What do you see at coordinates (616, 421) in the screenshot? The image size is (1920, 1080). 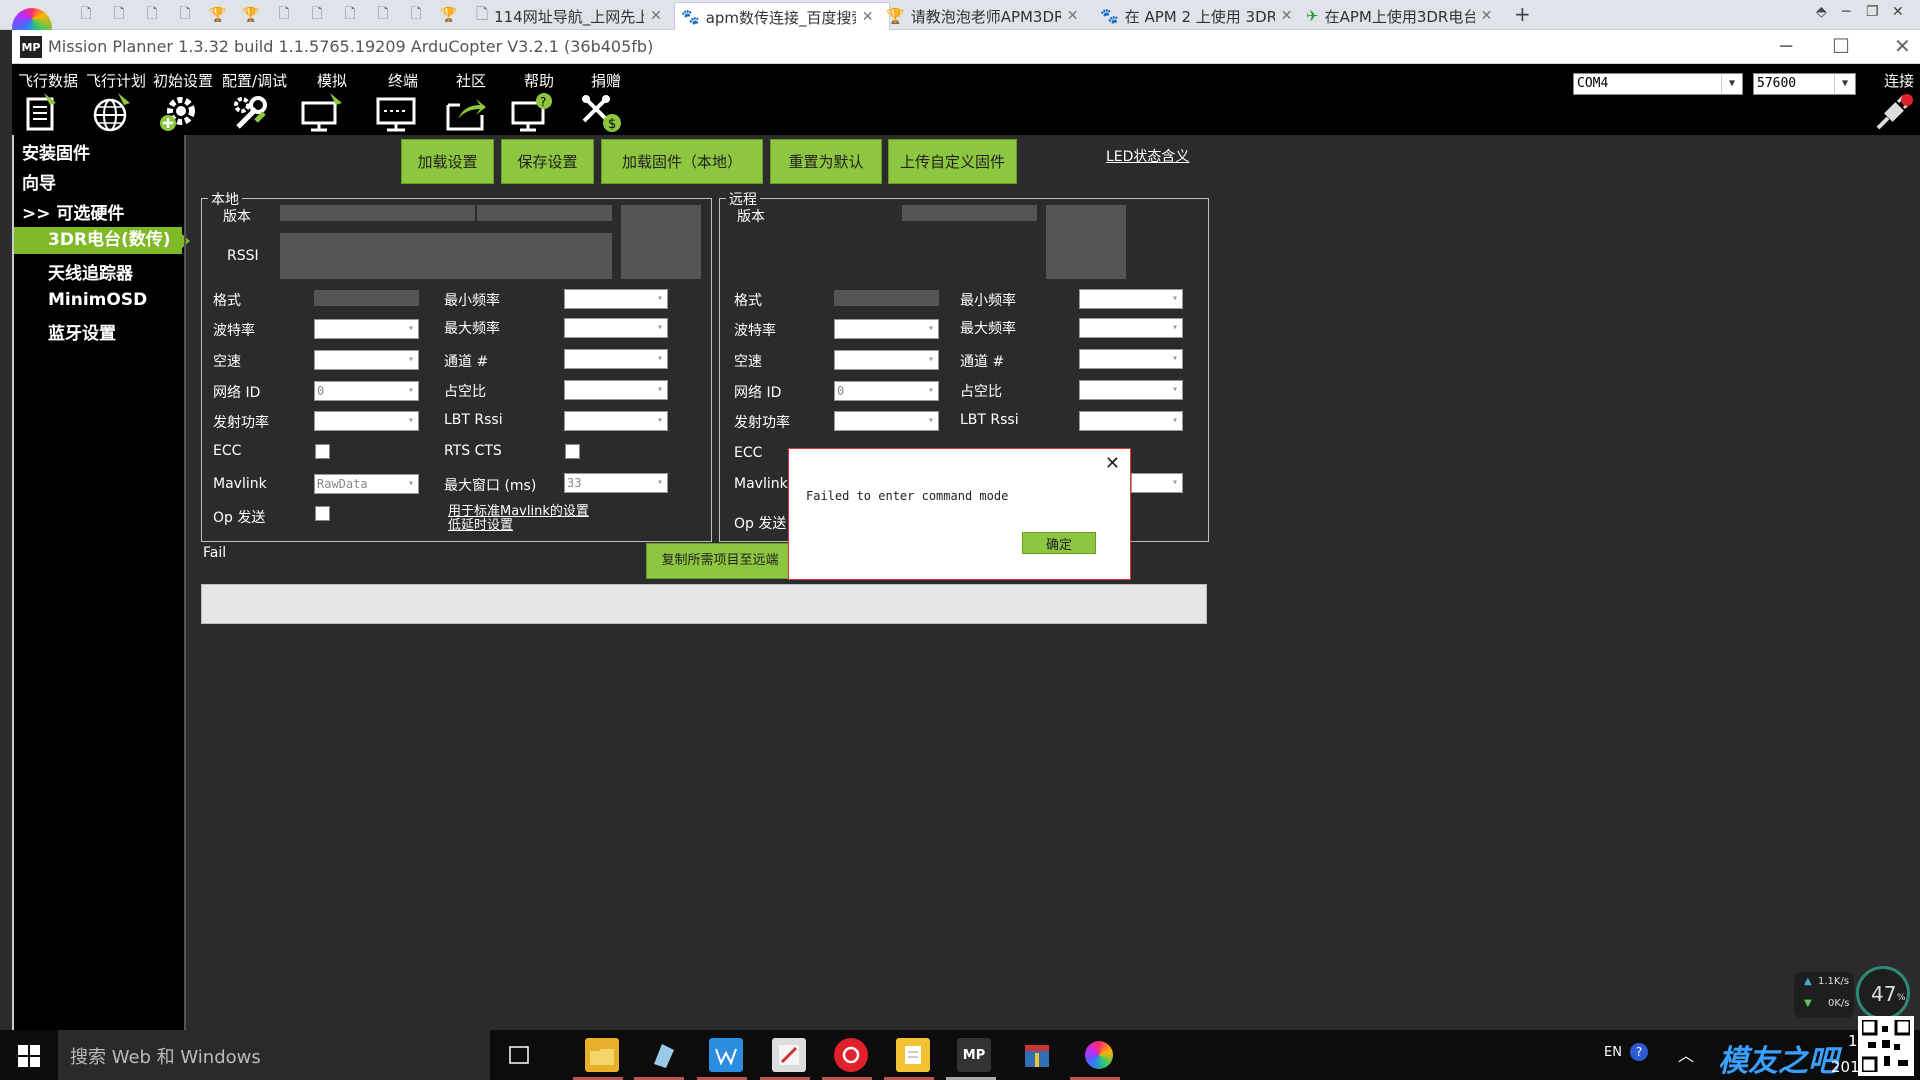 I see `local-lbt-select` at bounding box center [616, 421].